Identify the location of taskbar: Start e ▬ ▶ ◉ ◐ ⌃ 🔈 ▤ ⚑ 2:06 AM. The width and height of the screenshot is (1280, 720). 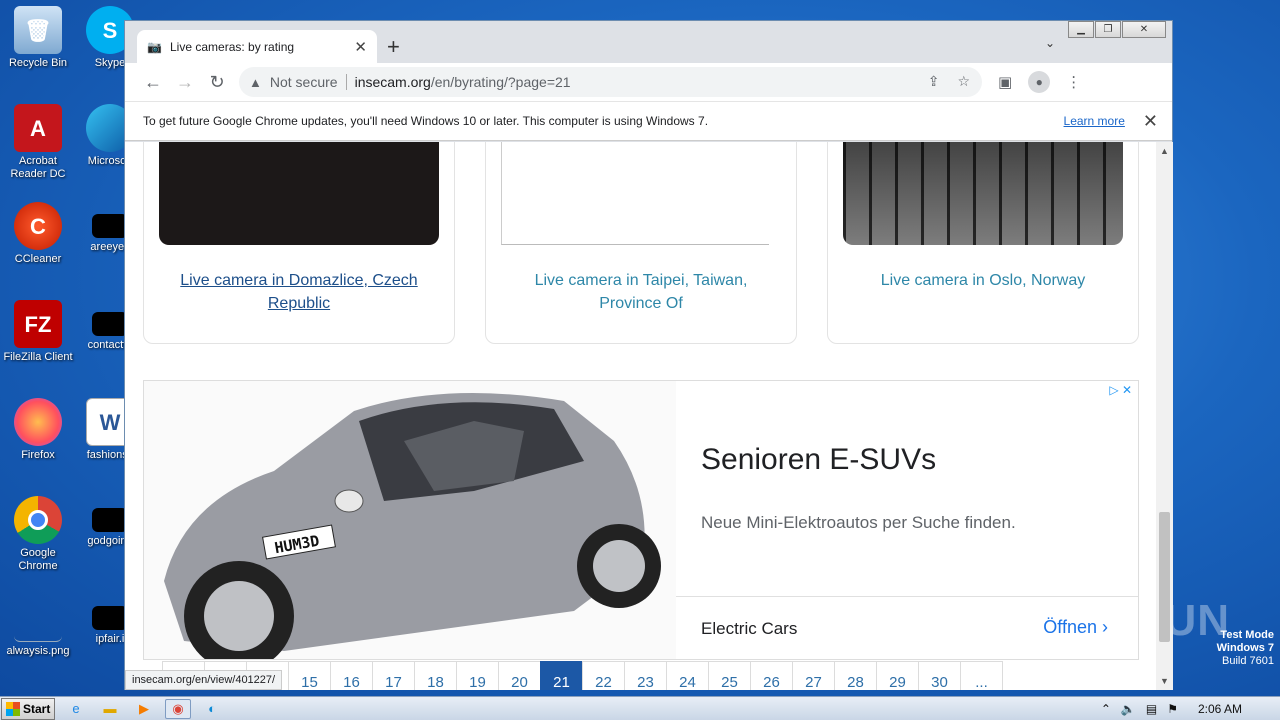
(640, 708).